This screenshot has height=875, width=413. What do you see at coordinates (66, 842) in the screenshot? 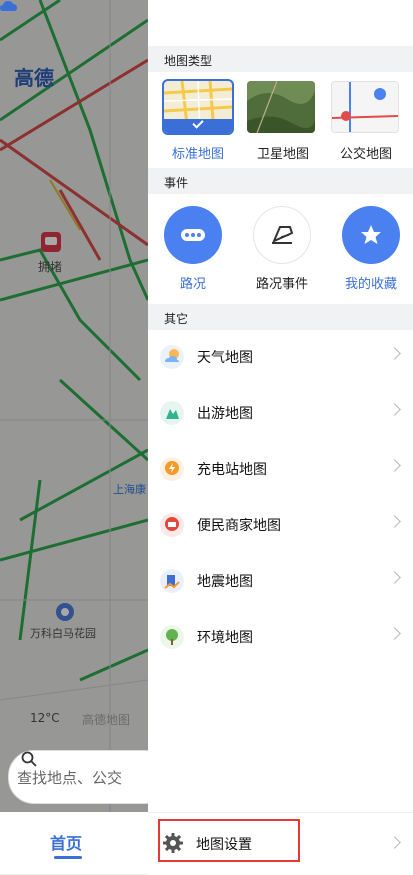
I see `tab-home: 首页` at bounding box center [66, 842].